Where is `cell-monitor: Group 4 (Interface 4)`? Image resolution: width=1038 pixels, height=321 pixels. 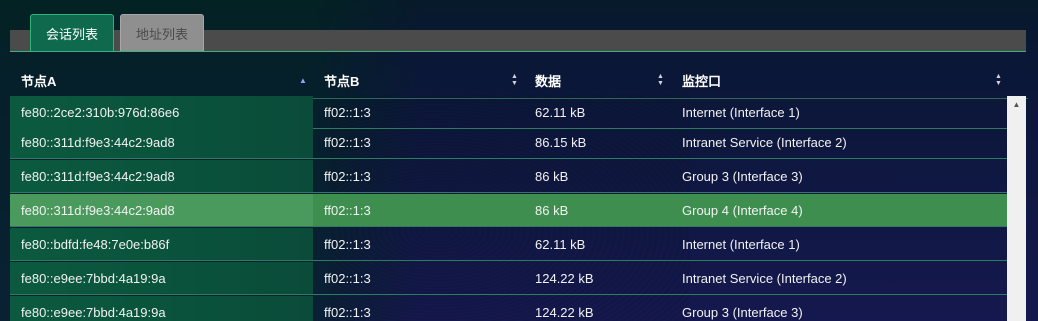
cell-monitor: Group 4 (Interface 4) is located at coordinates (742, 210).